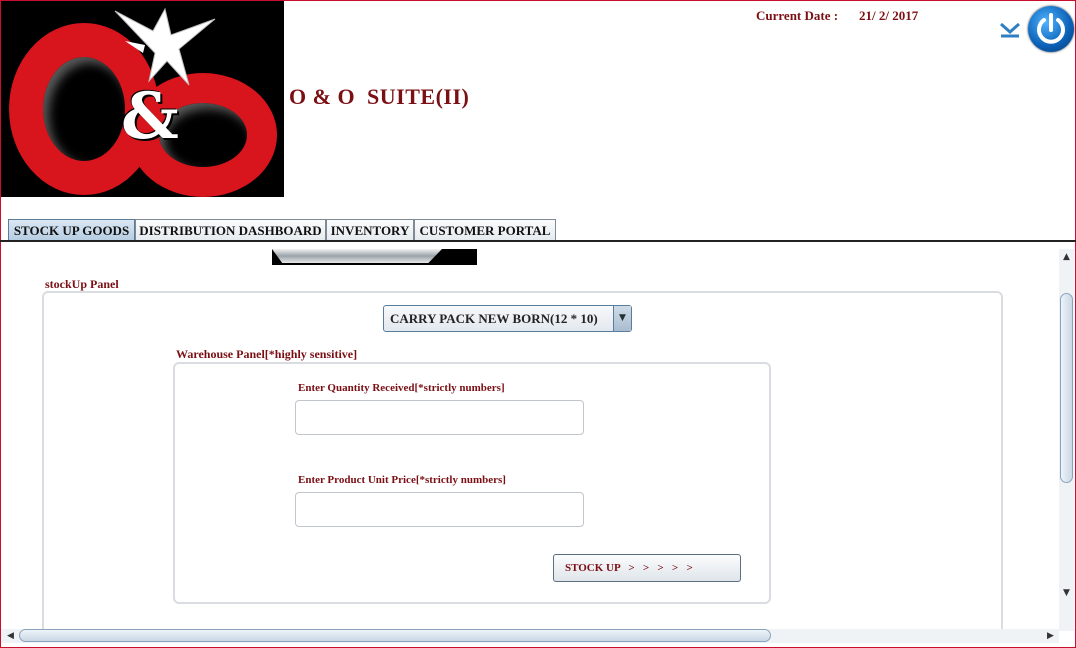 Image resolution: width=1076 pixels, height=648 pixels. What do you see at coordinates (230, 229) in the screenshot?
I see `tab-distribution-dashboard: DISTRIBUTION DASHBOARD` at bounding box center [230, 229].